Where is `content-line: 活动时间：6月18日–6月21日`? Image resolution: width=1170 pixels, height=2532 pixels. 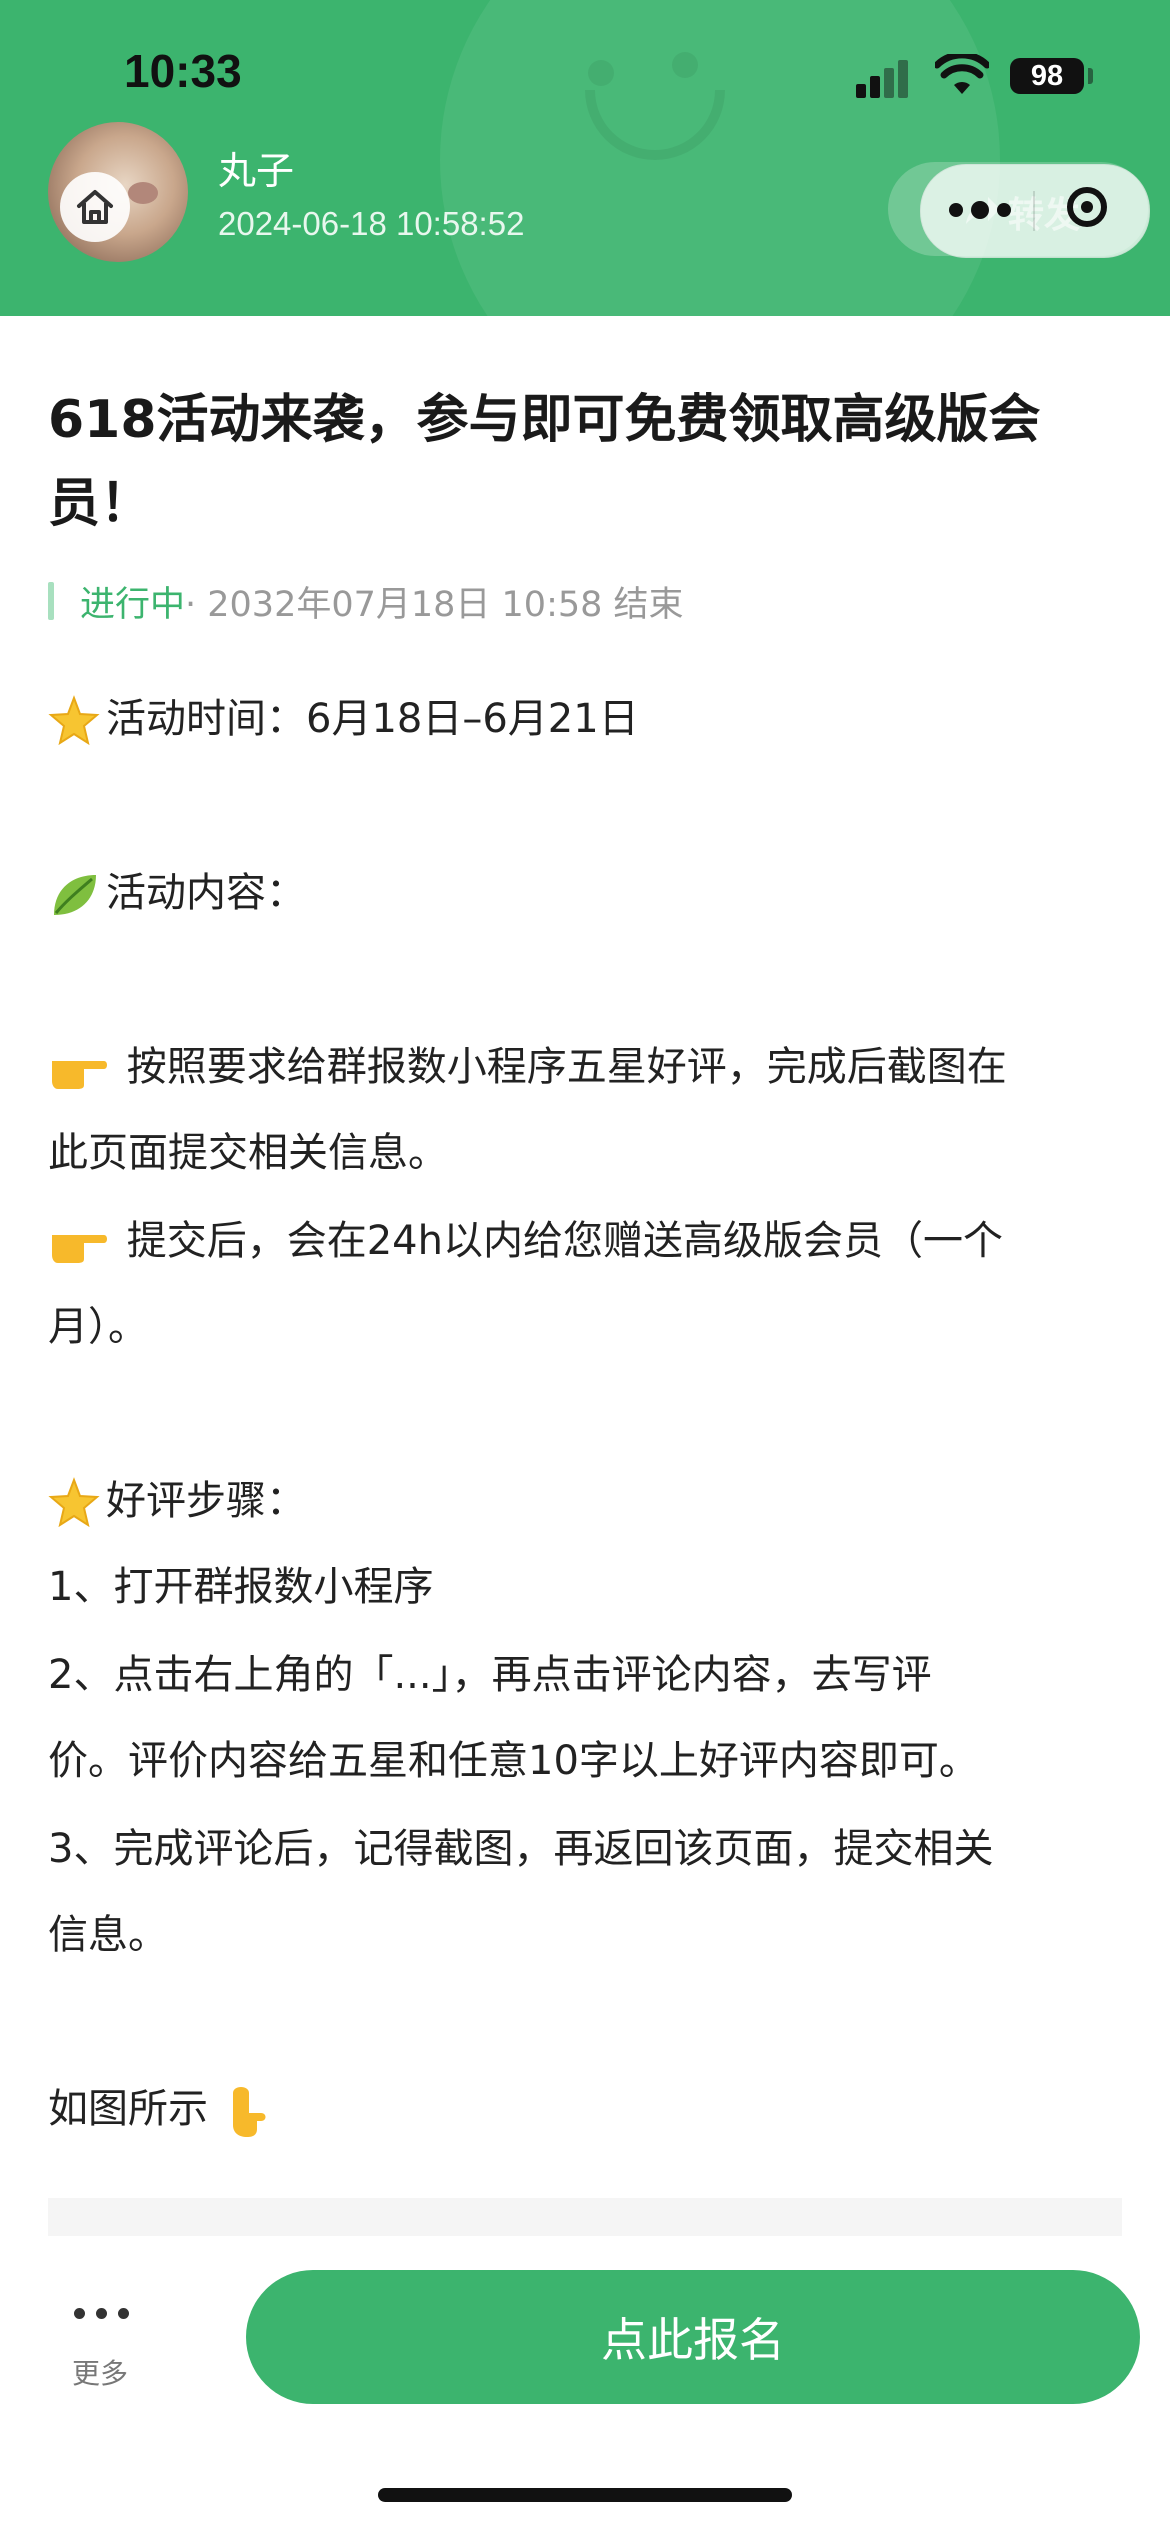 content-line: 活动时间：6月18日–6月21日 is located at coordinates (343, 716).